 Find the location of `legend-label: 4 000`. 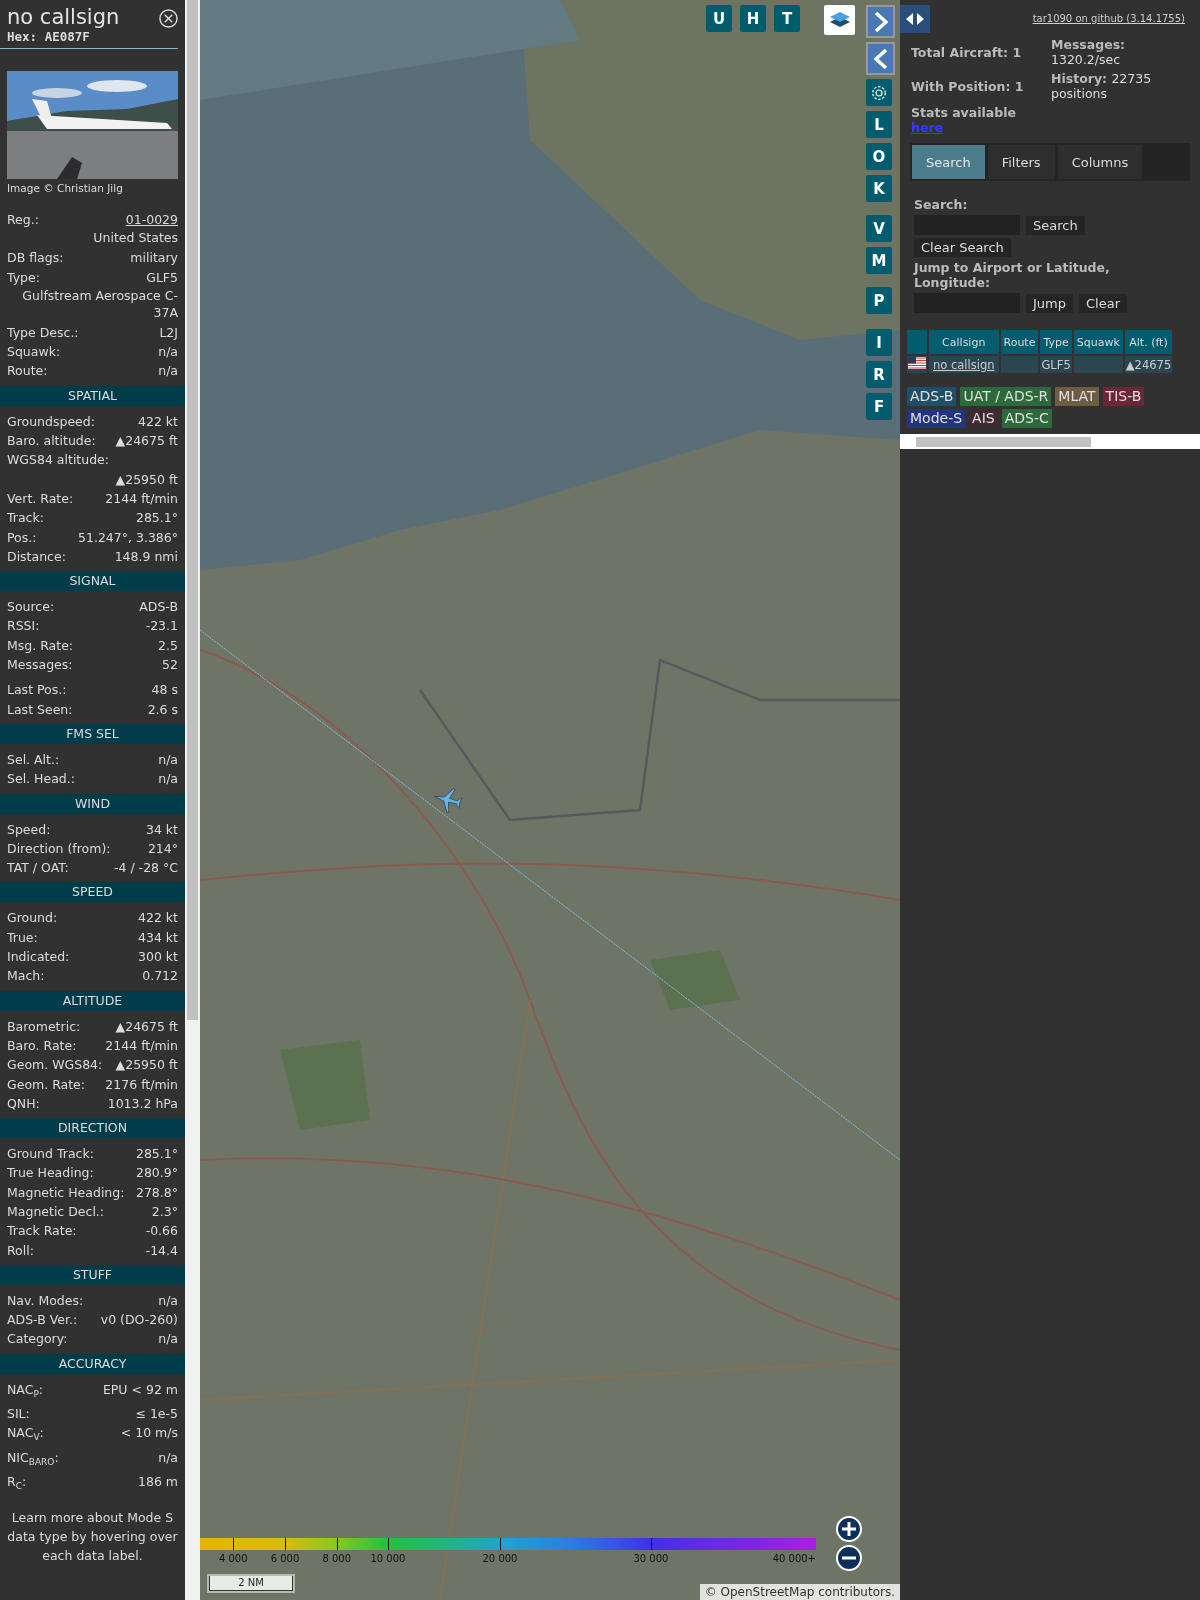

legend-label: 4 000 is located at coordinates (233, 1558).